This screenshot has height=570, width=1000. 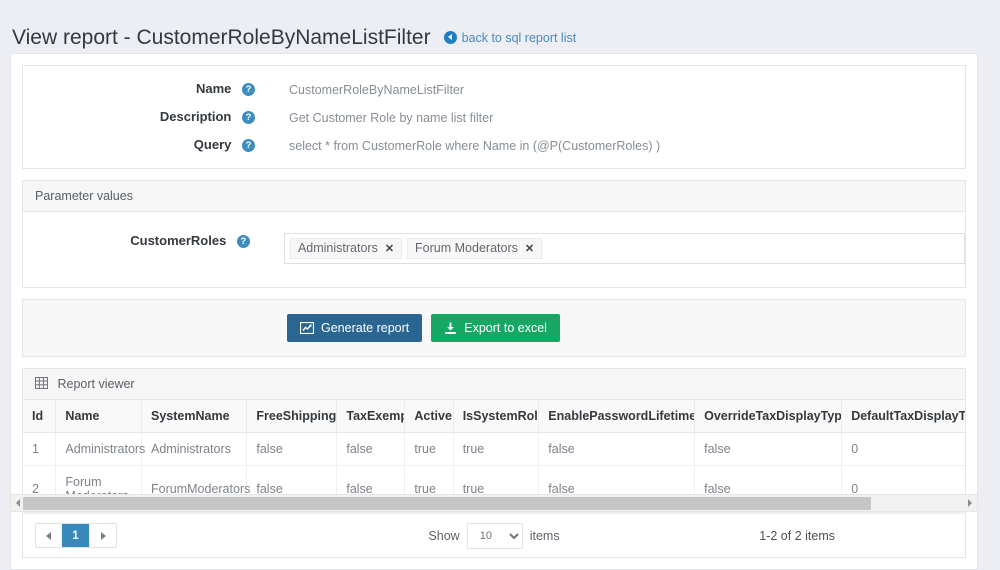 What do you see at coordinates (213, 88) in the screenshot?
I see `name-label-text: Name` at bounding box center [213, 88].